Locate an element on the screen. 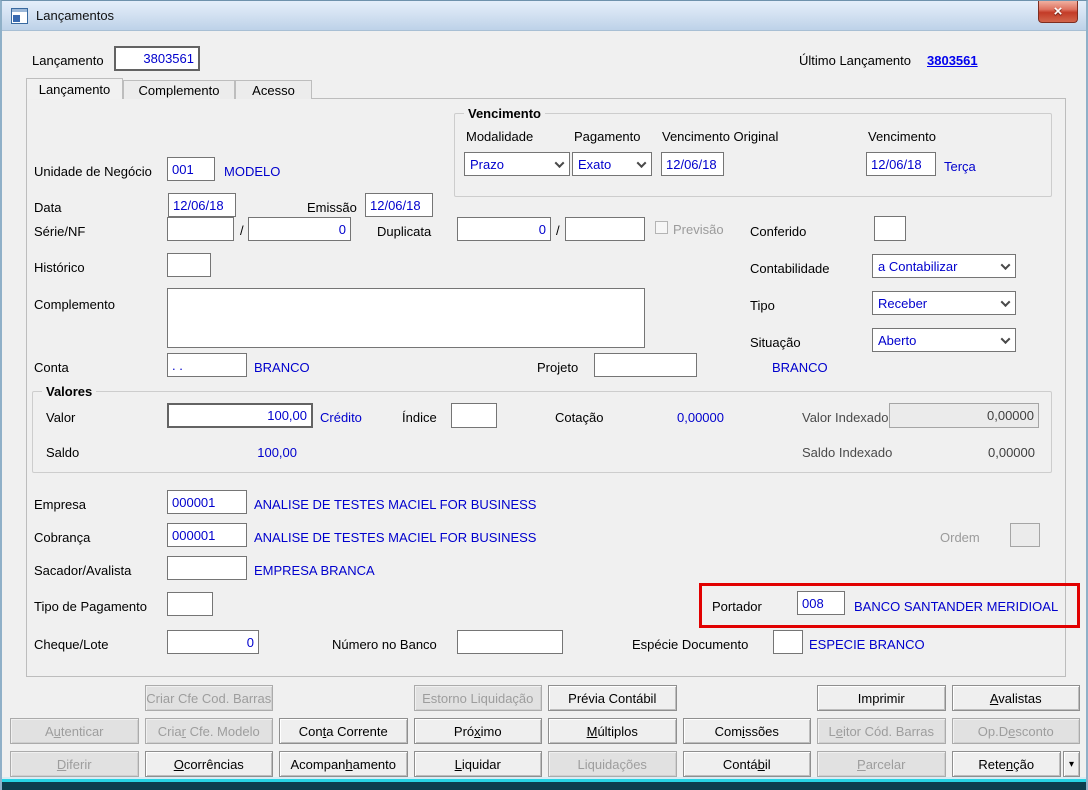 The image size is (1088, 790). emissao-label: Emissão is located at coordinates (332, 207).